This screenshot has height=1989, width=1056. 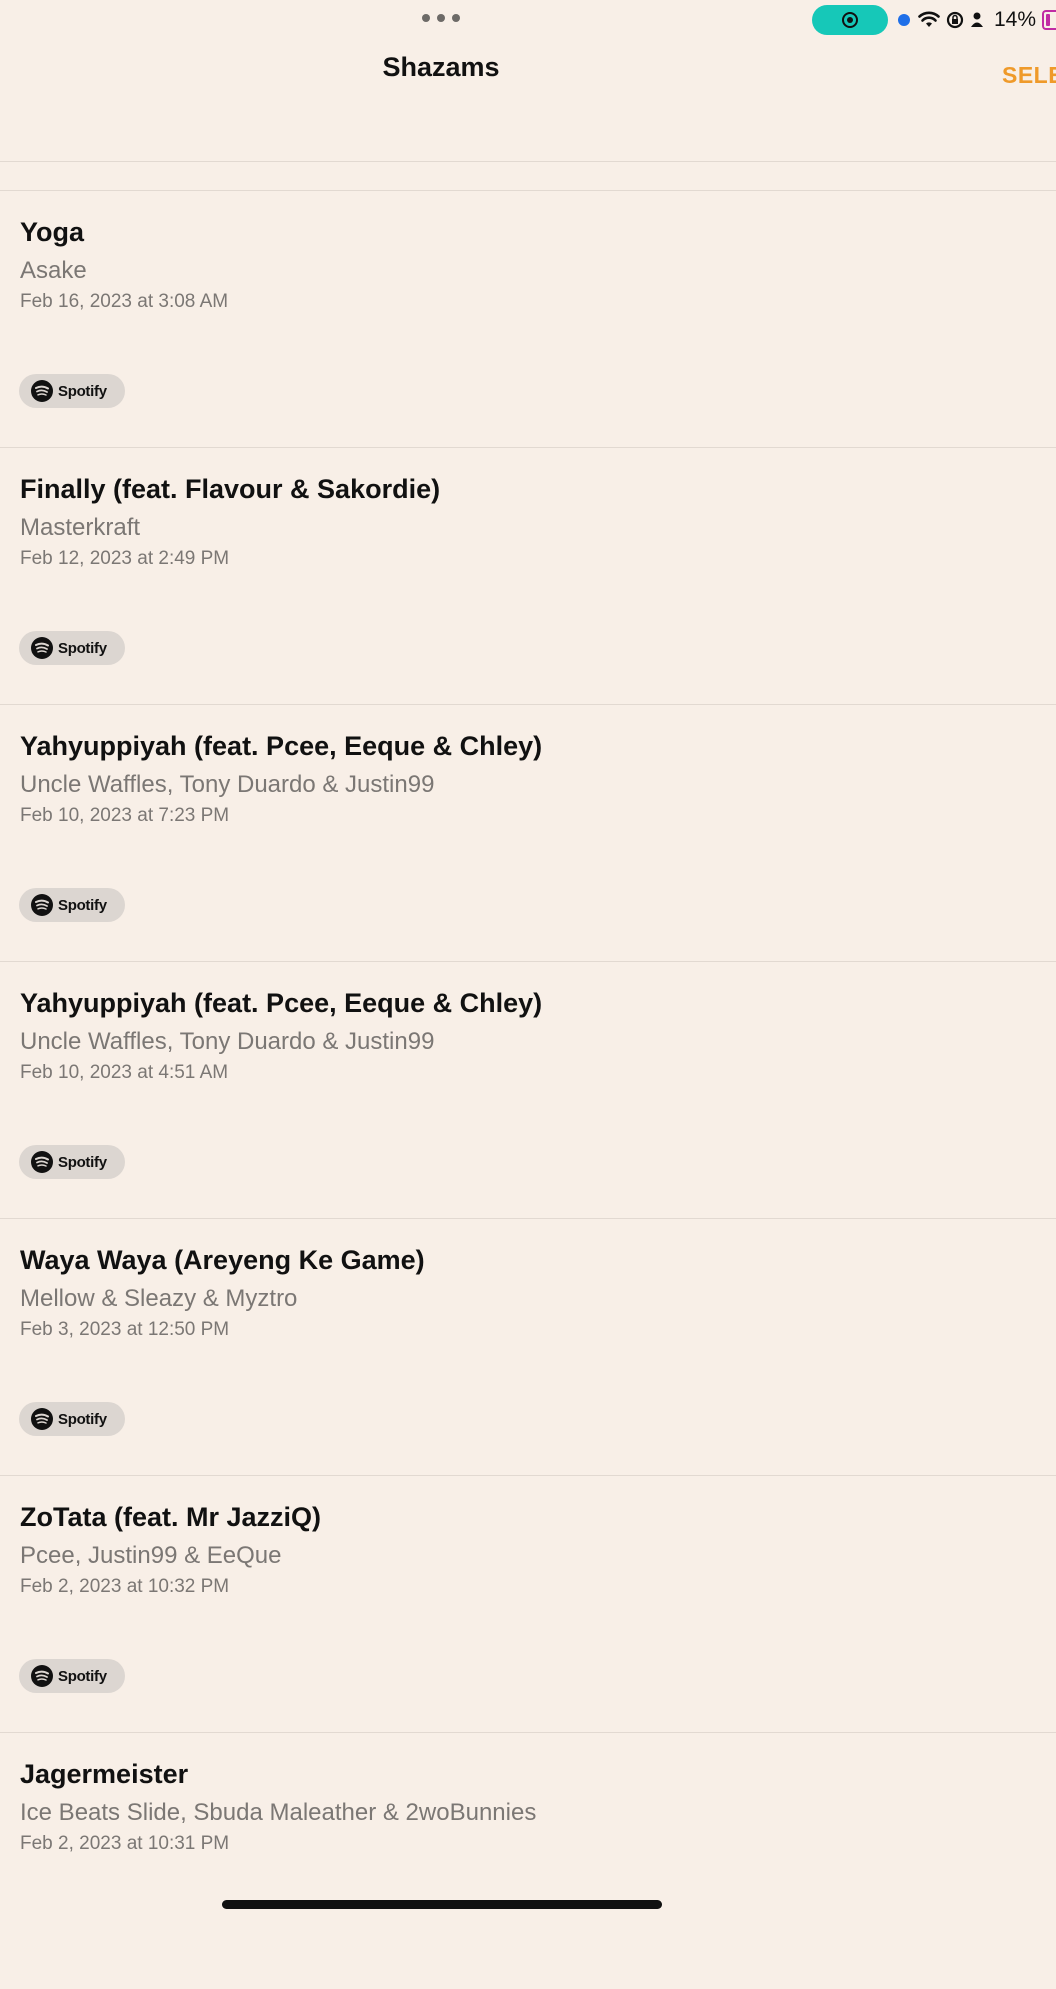 I want to click on song-artist: Mellow & Sleazy & Myztro, so click(x=159, y=1298).